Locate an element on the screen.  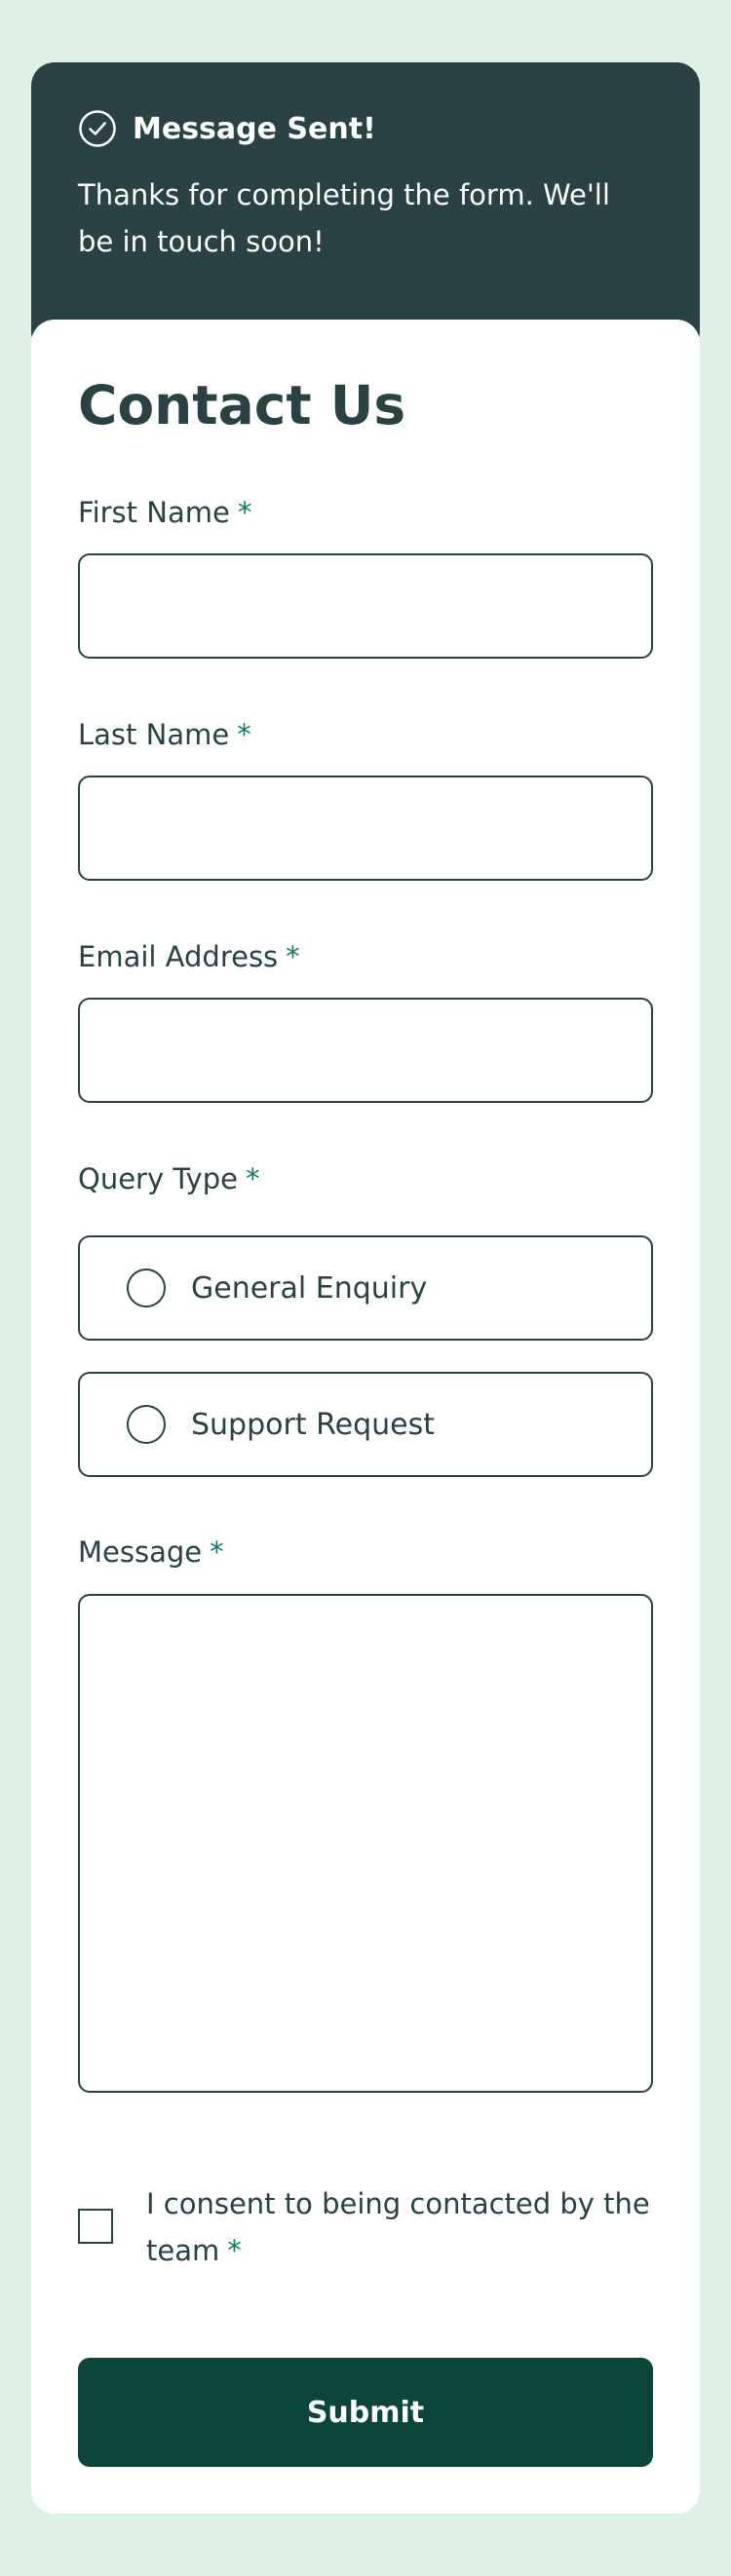
email-input is located at coordinates (365, 1050).